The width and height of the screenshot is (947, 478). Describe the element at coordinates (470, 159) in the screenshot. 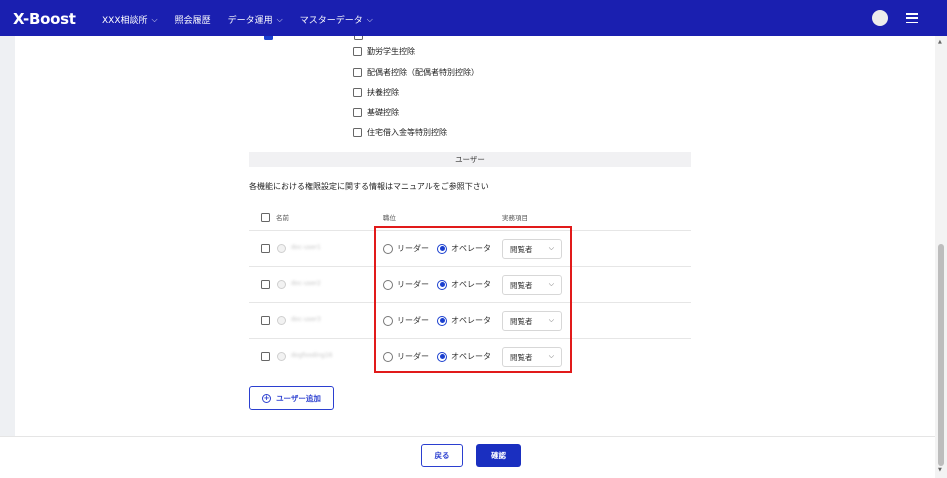

I see `users-section-header: ユーザー` at that location.